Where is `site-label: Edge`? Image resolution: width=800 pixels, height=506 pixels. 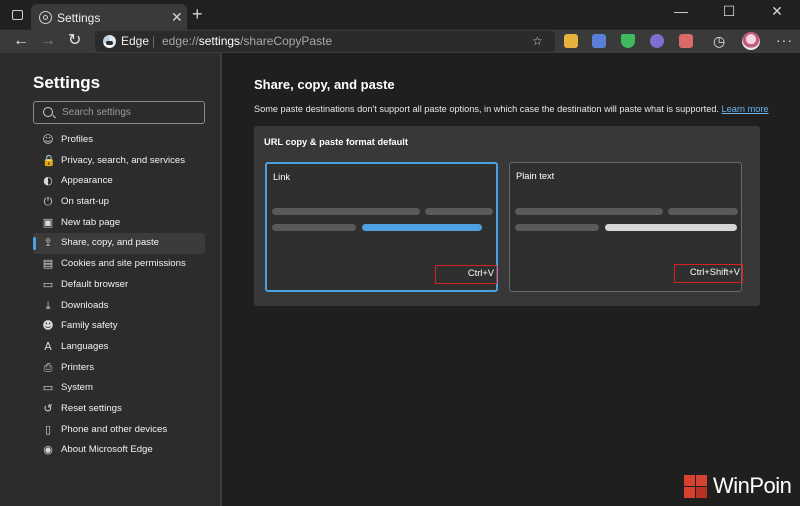
site-label: Edge is located at coordinates (135, 41).